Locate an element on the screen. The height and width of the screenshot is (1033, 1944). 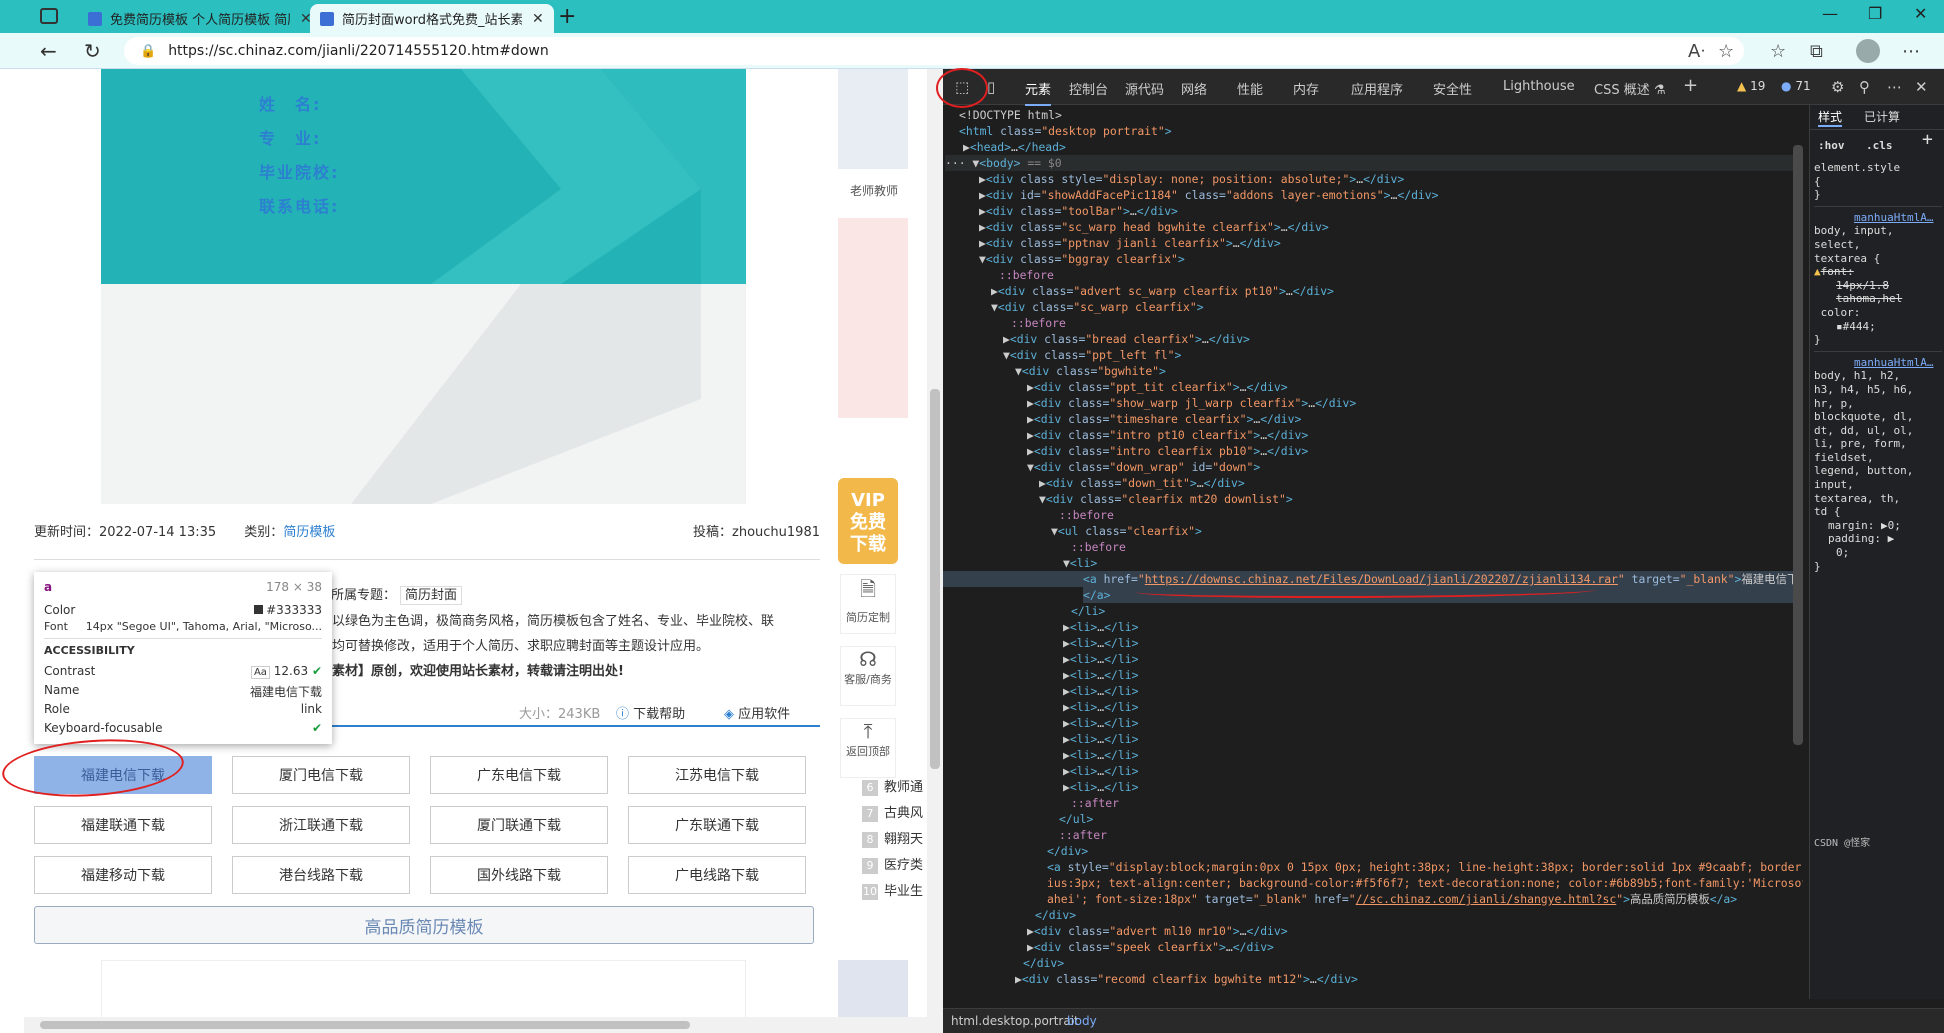
crumb-html: html.desktop.portrait is located at coordinates (1015, 1021).